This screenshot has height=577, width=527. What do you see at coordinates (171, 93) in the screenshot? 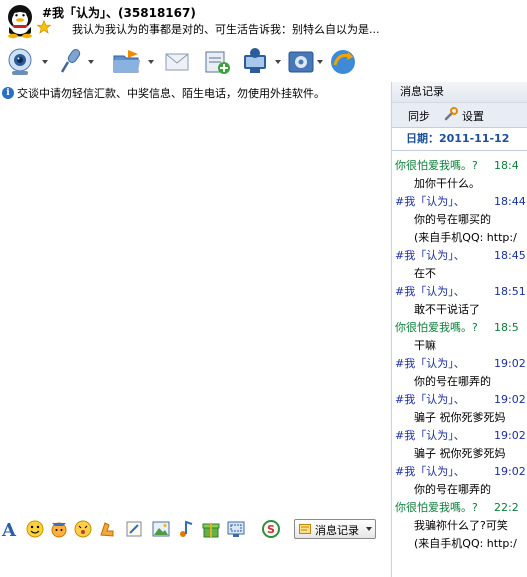
I see `warning-text: 交谈中请勿轻信汇款、中奖信息、陌生电话，勿使用外挂软件。` at bounding box center [171, 93].